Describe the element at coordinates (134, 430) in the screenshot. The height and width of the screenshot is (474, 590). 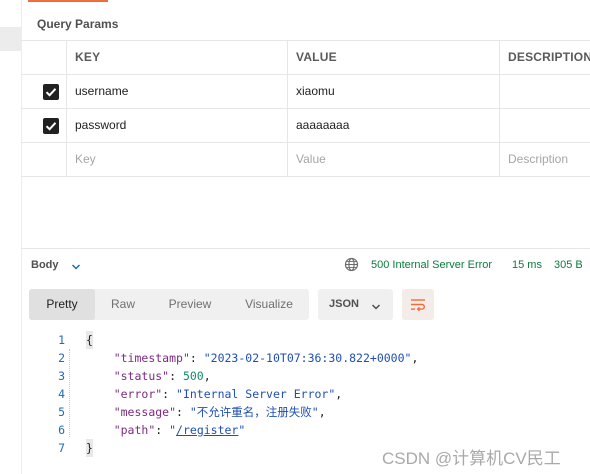
I see `json-key: "path"` at that location.